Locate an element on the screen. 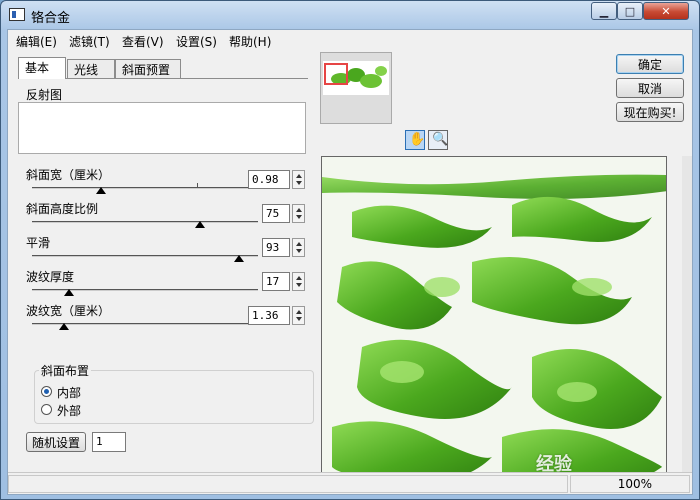 Image resolution: width=700 pixels, height=500 pixels. status-cell-main is located at coordinates (288, 484).